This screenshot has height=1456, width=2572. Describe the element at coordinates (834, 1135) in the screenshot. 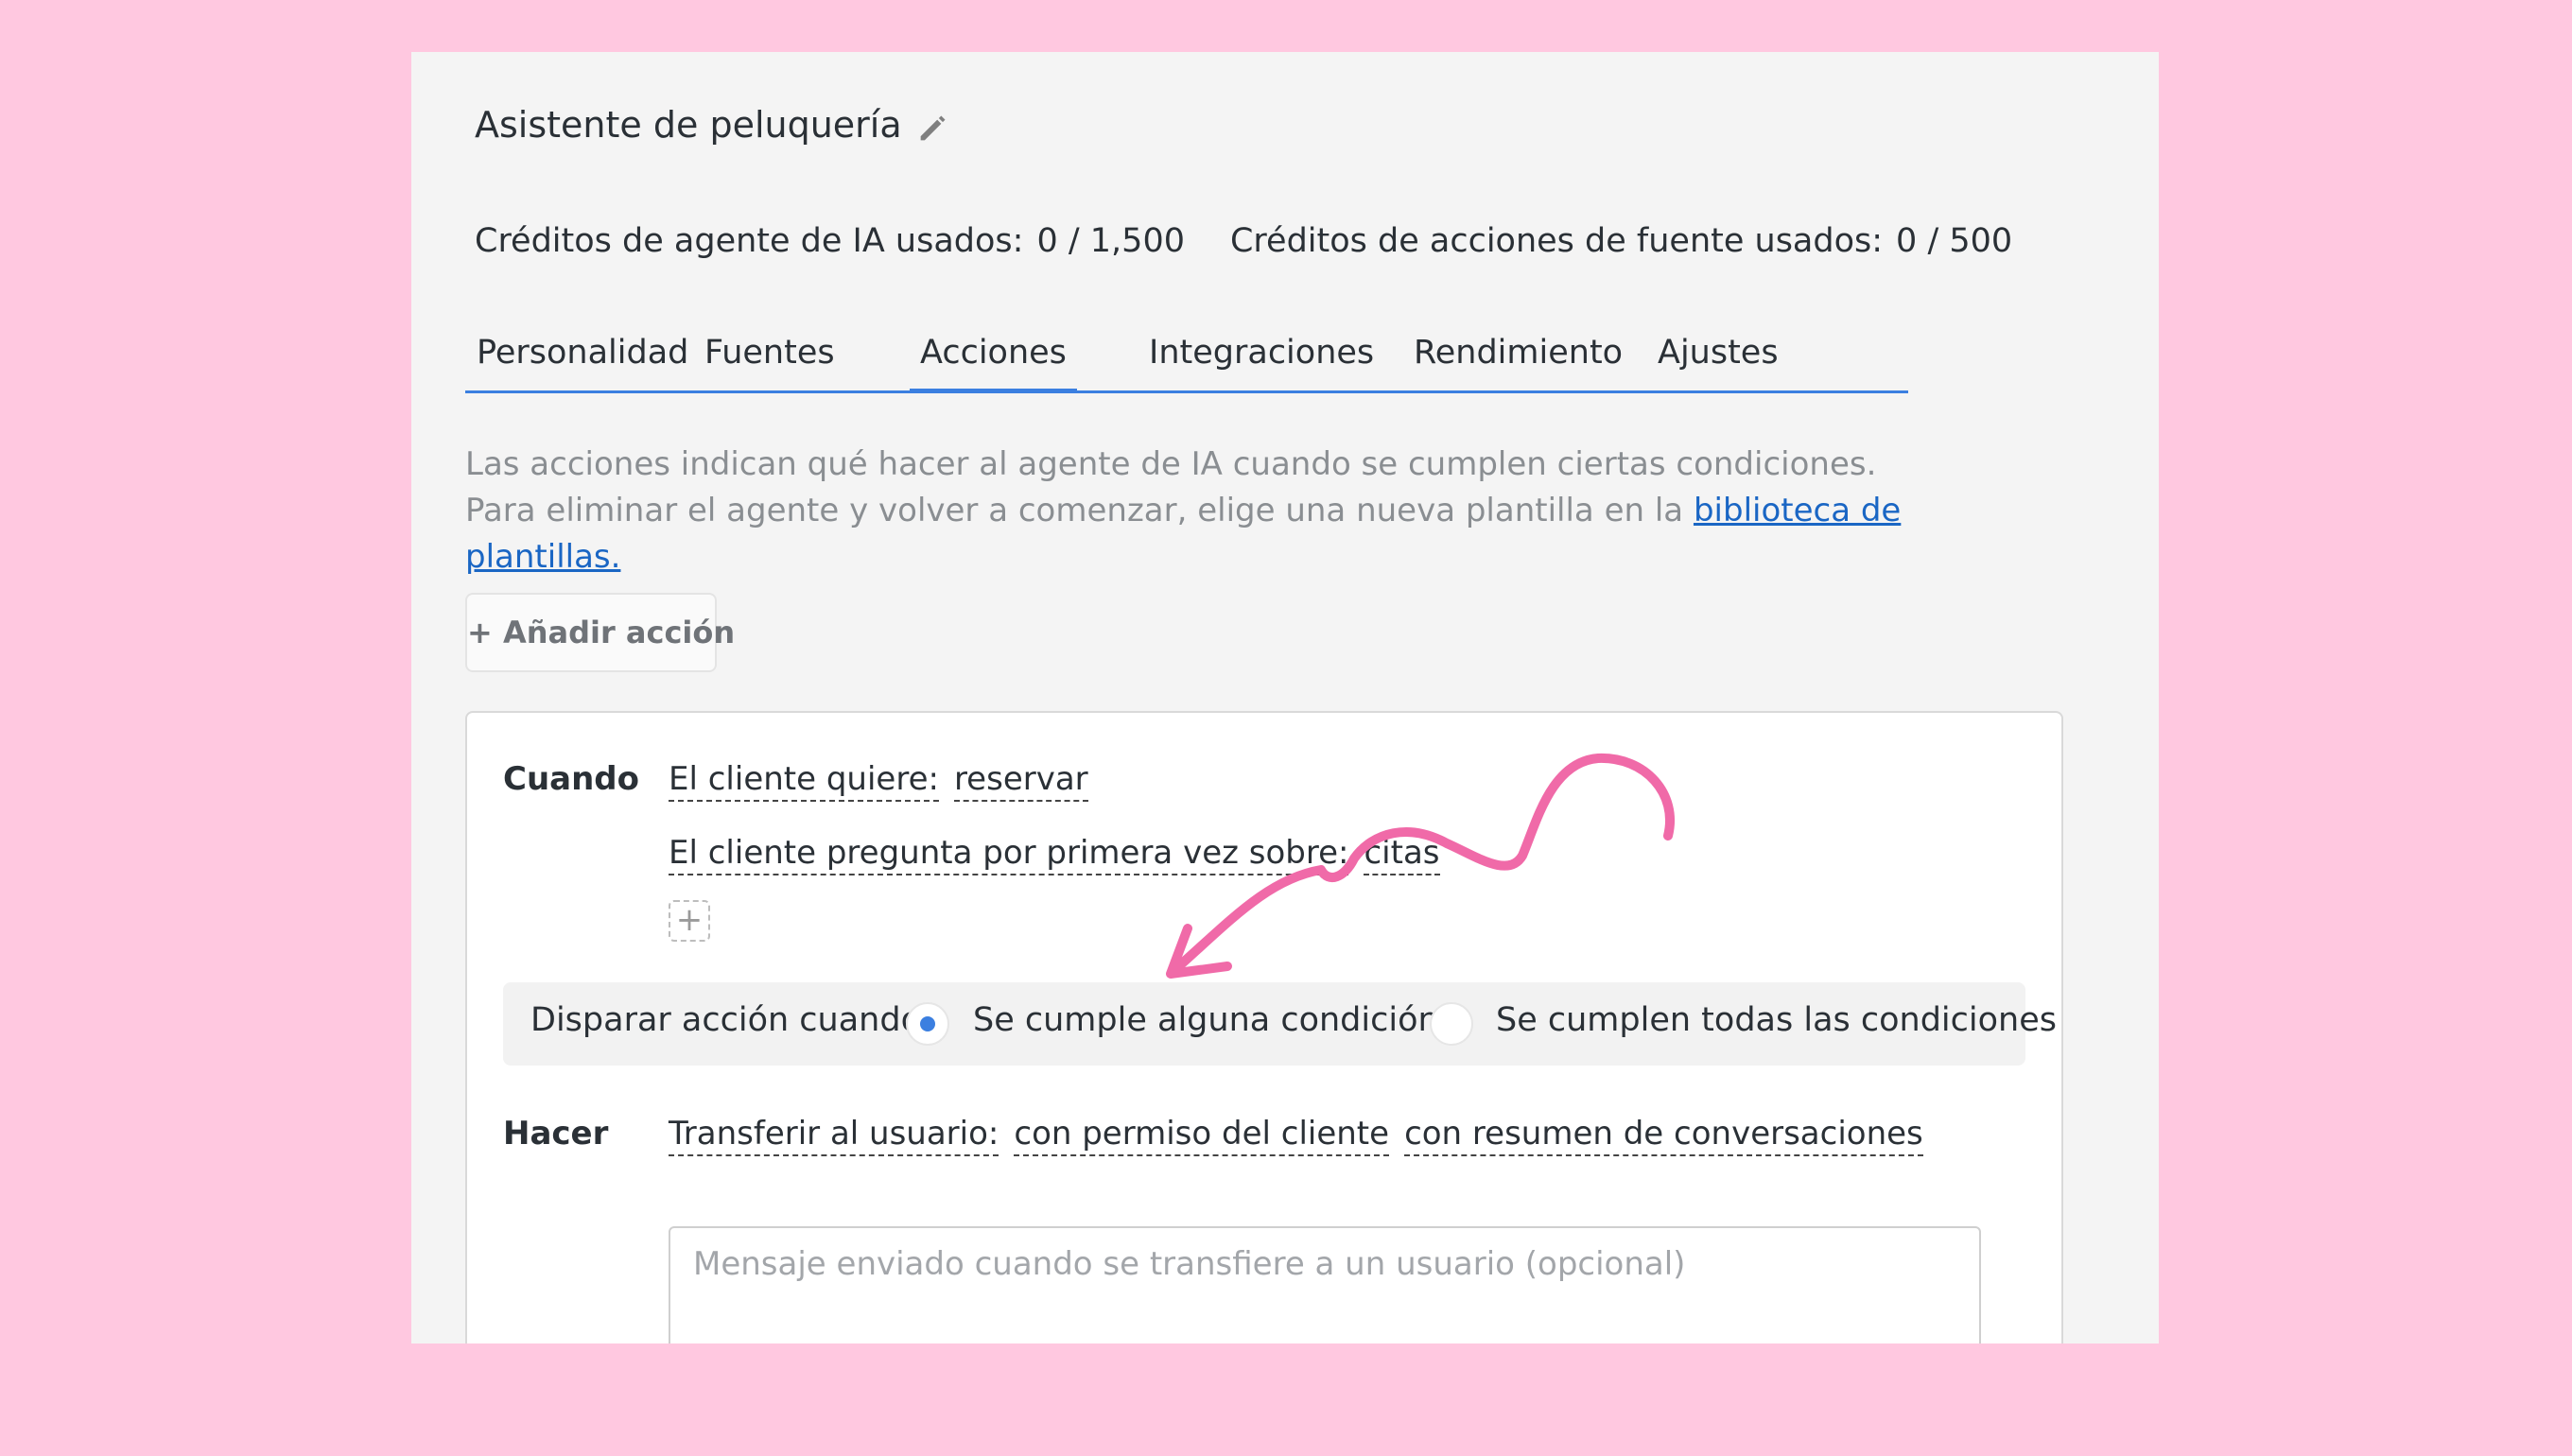

I see `transfer-action: Transferir al usuario:` at that location.